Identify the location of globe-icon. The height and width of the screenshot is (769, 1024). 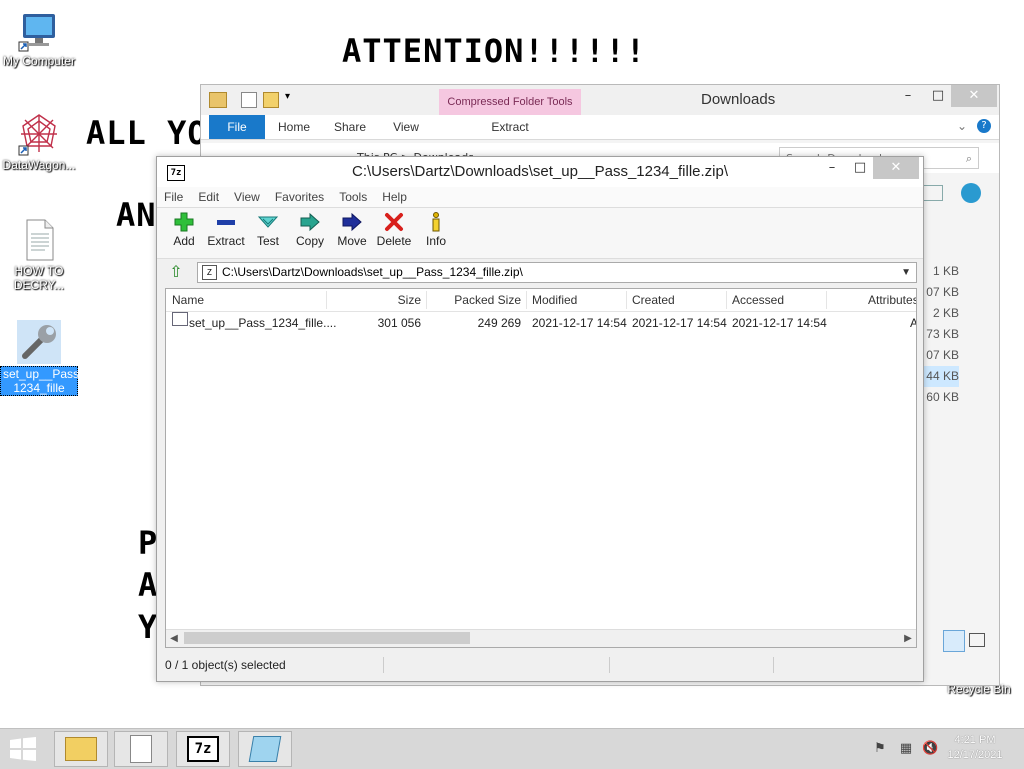
(971, 193).